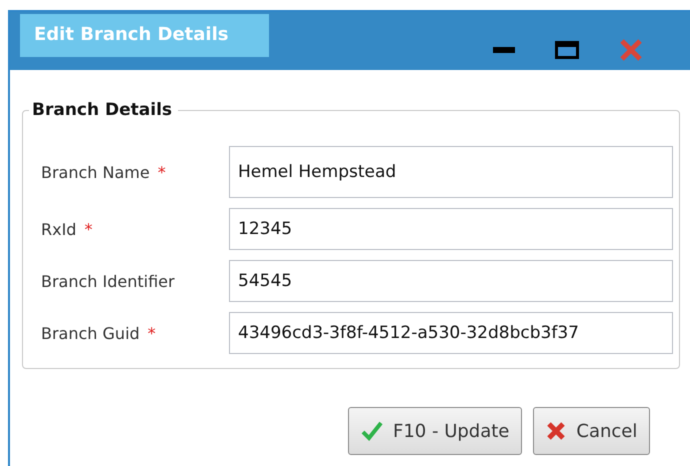 The height and width of the screenshot is (466, 690). What do you see at coordinates (451, 172) in the screenshot?
I see `input-field: Hemel Hempstead` at bounding box center [451, 172].